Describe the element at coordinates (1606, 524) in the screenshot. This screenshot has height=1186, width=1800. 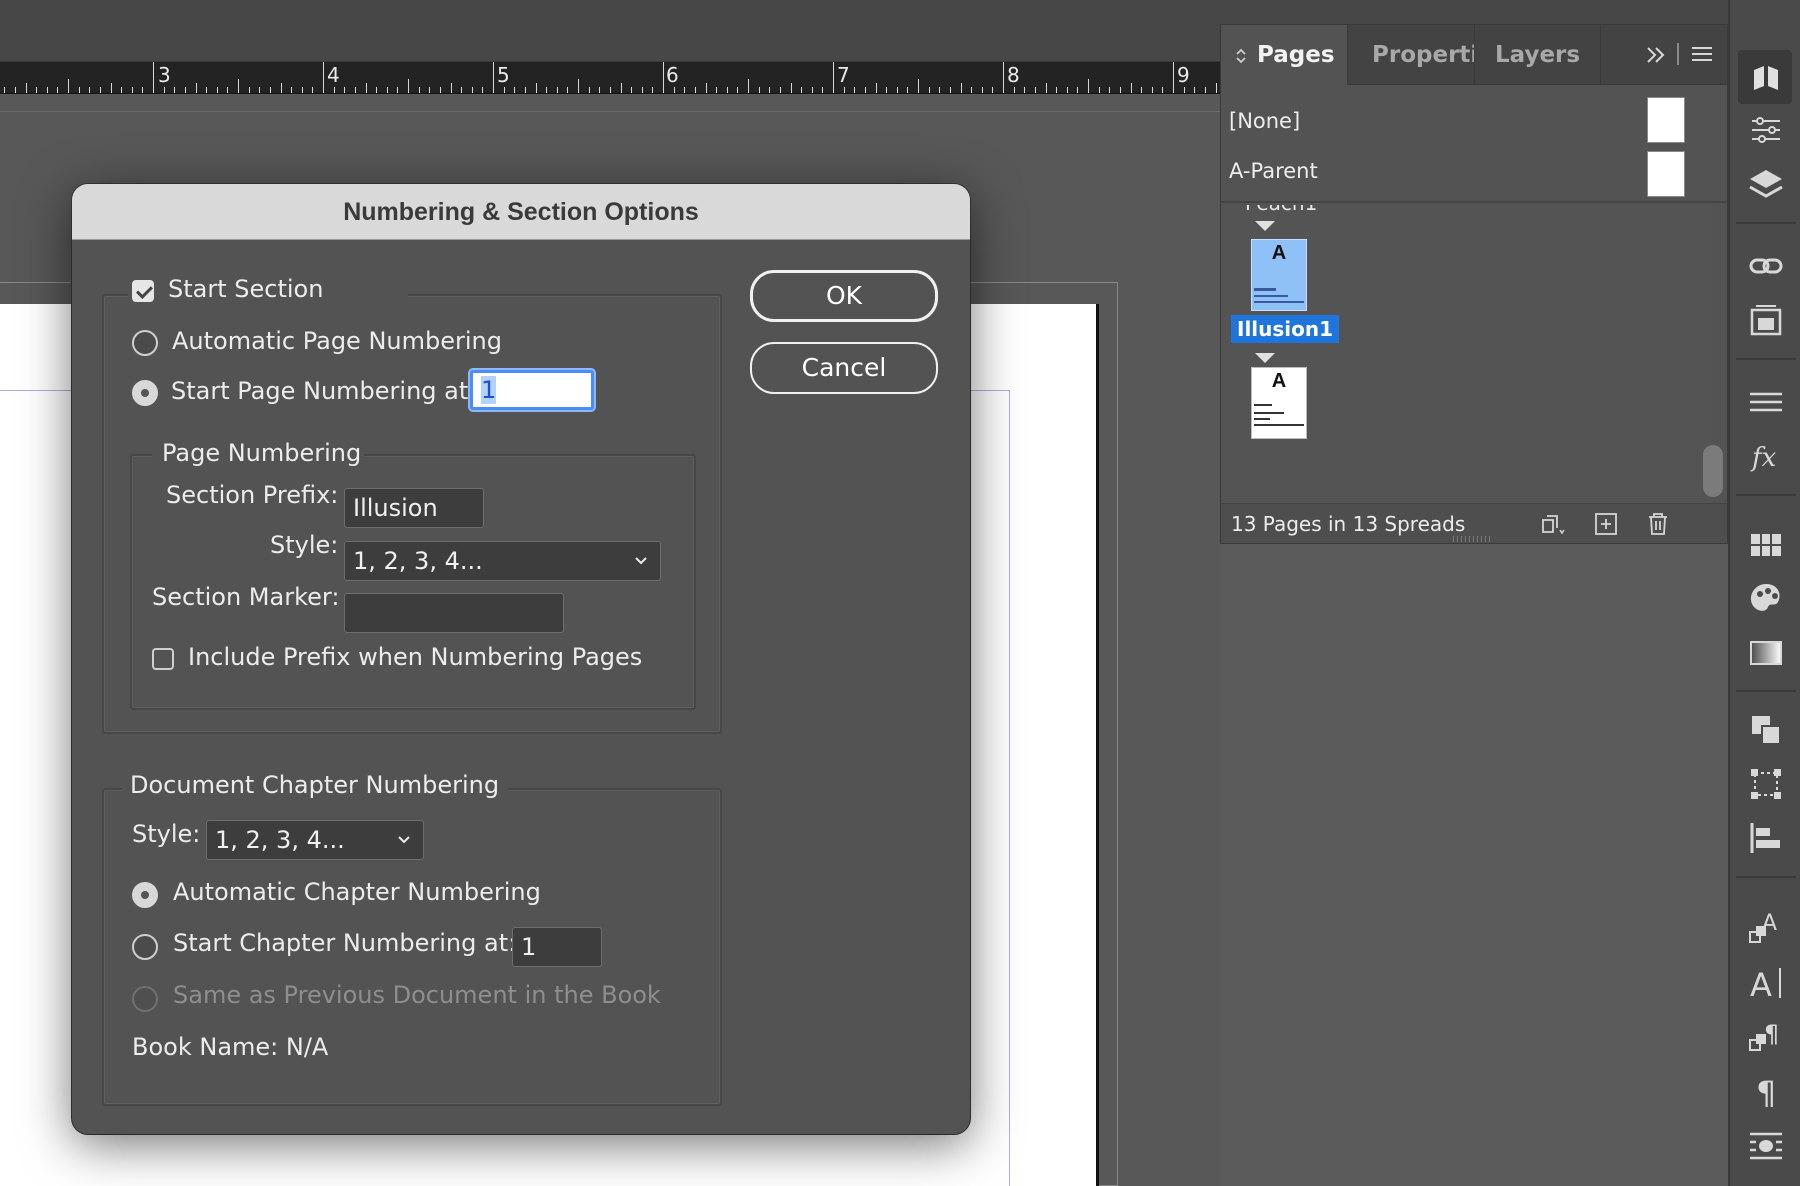
I see `new-page-icon` at that location.